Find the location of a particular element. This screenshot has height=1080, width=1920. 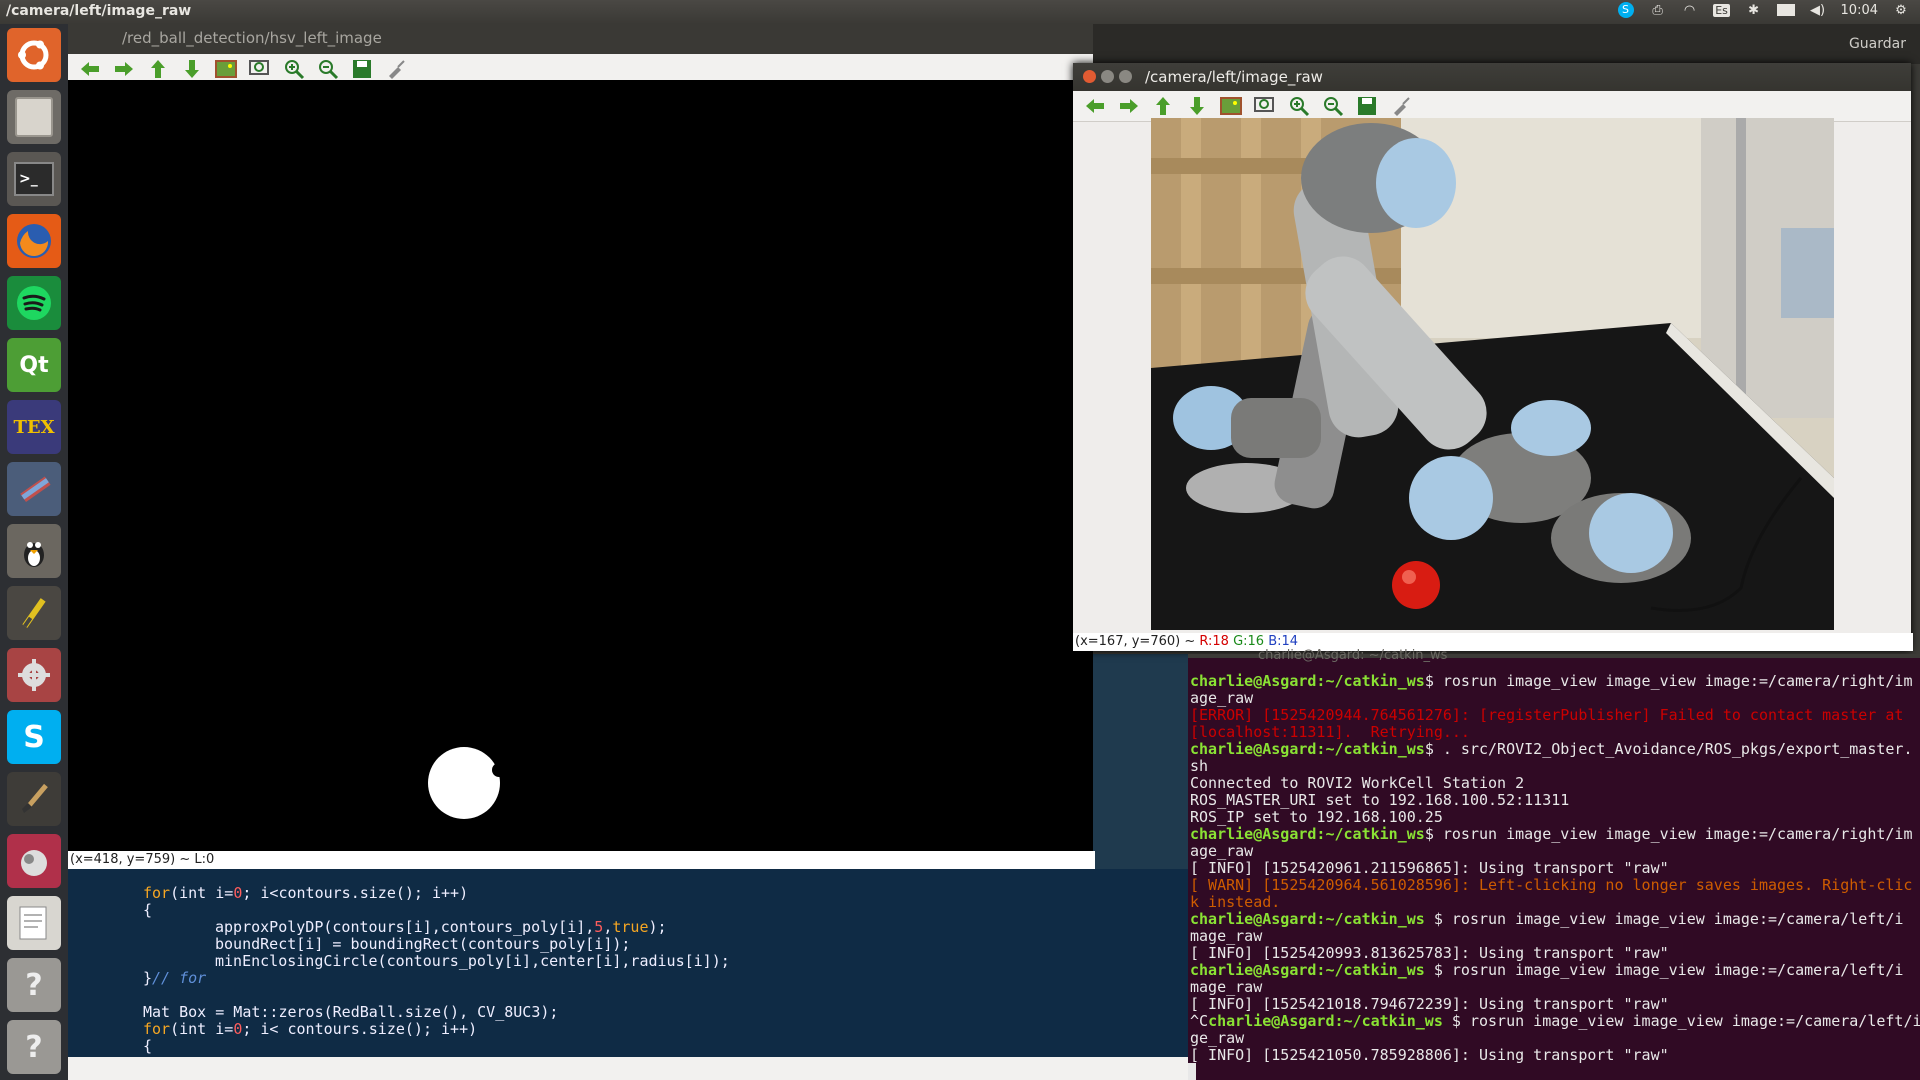

terminal-line: Connected to ROVI2 WorkCell Station 2 is located at coordinates (1357, 783).